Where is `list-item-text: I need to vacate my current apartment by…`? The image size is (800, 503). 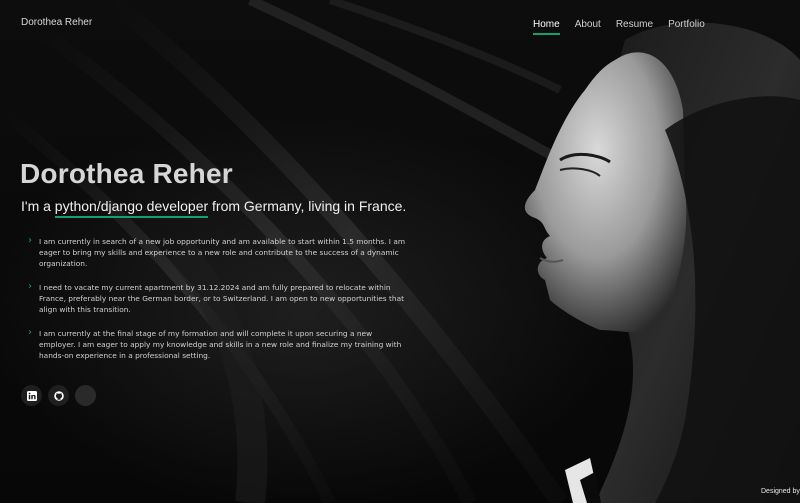
list-item-text: I need to vacate my current apartment by… is located at coordinates (222, 298).